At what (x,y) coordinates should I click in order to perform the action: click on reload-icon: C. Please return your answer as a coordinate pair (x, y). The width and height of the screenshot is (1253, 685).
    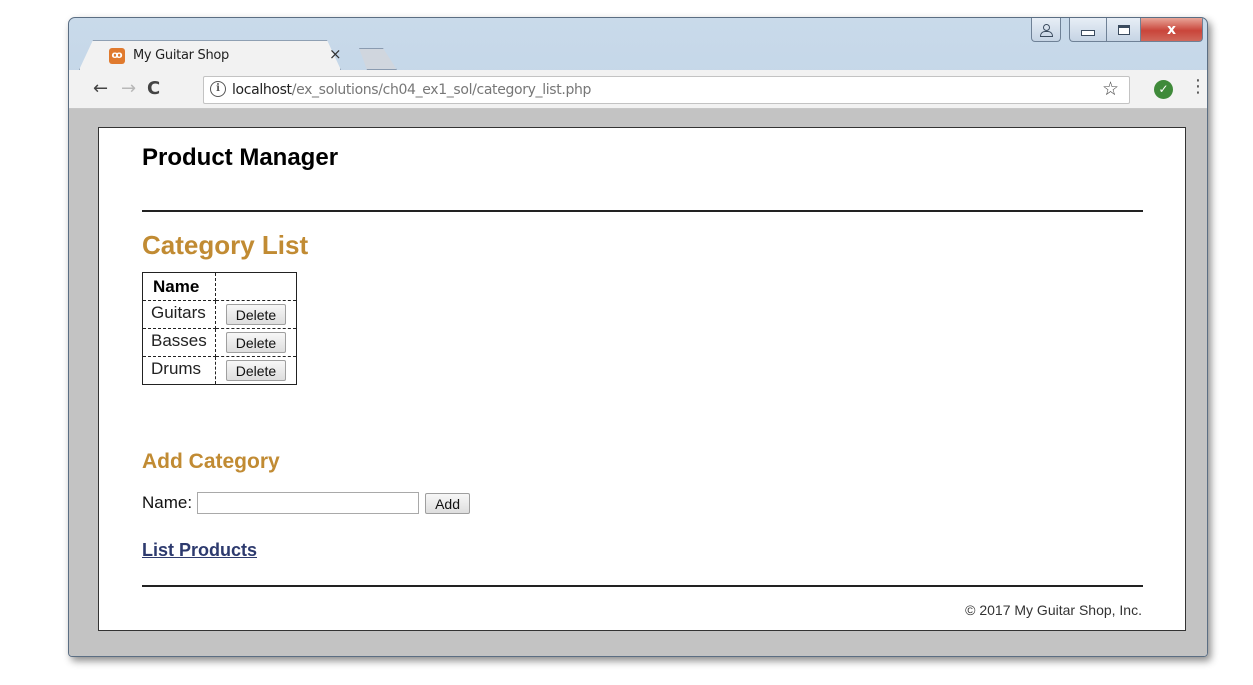
    Looking at the image, I should click on (153, 88).